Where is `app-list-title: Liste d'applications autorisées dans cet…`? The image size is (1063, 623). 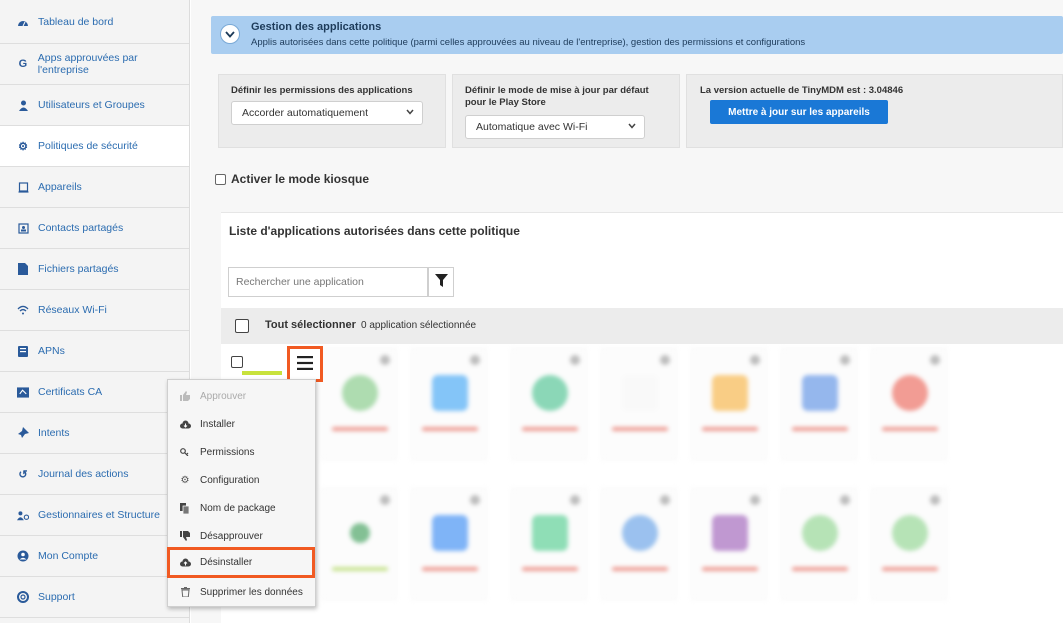 app-list-title: Liste d'applications autorisées dans cet… is located at coordinates (374, 231).